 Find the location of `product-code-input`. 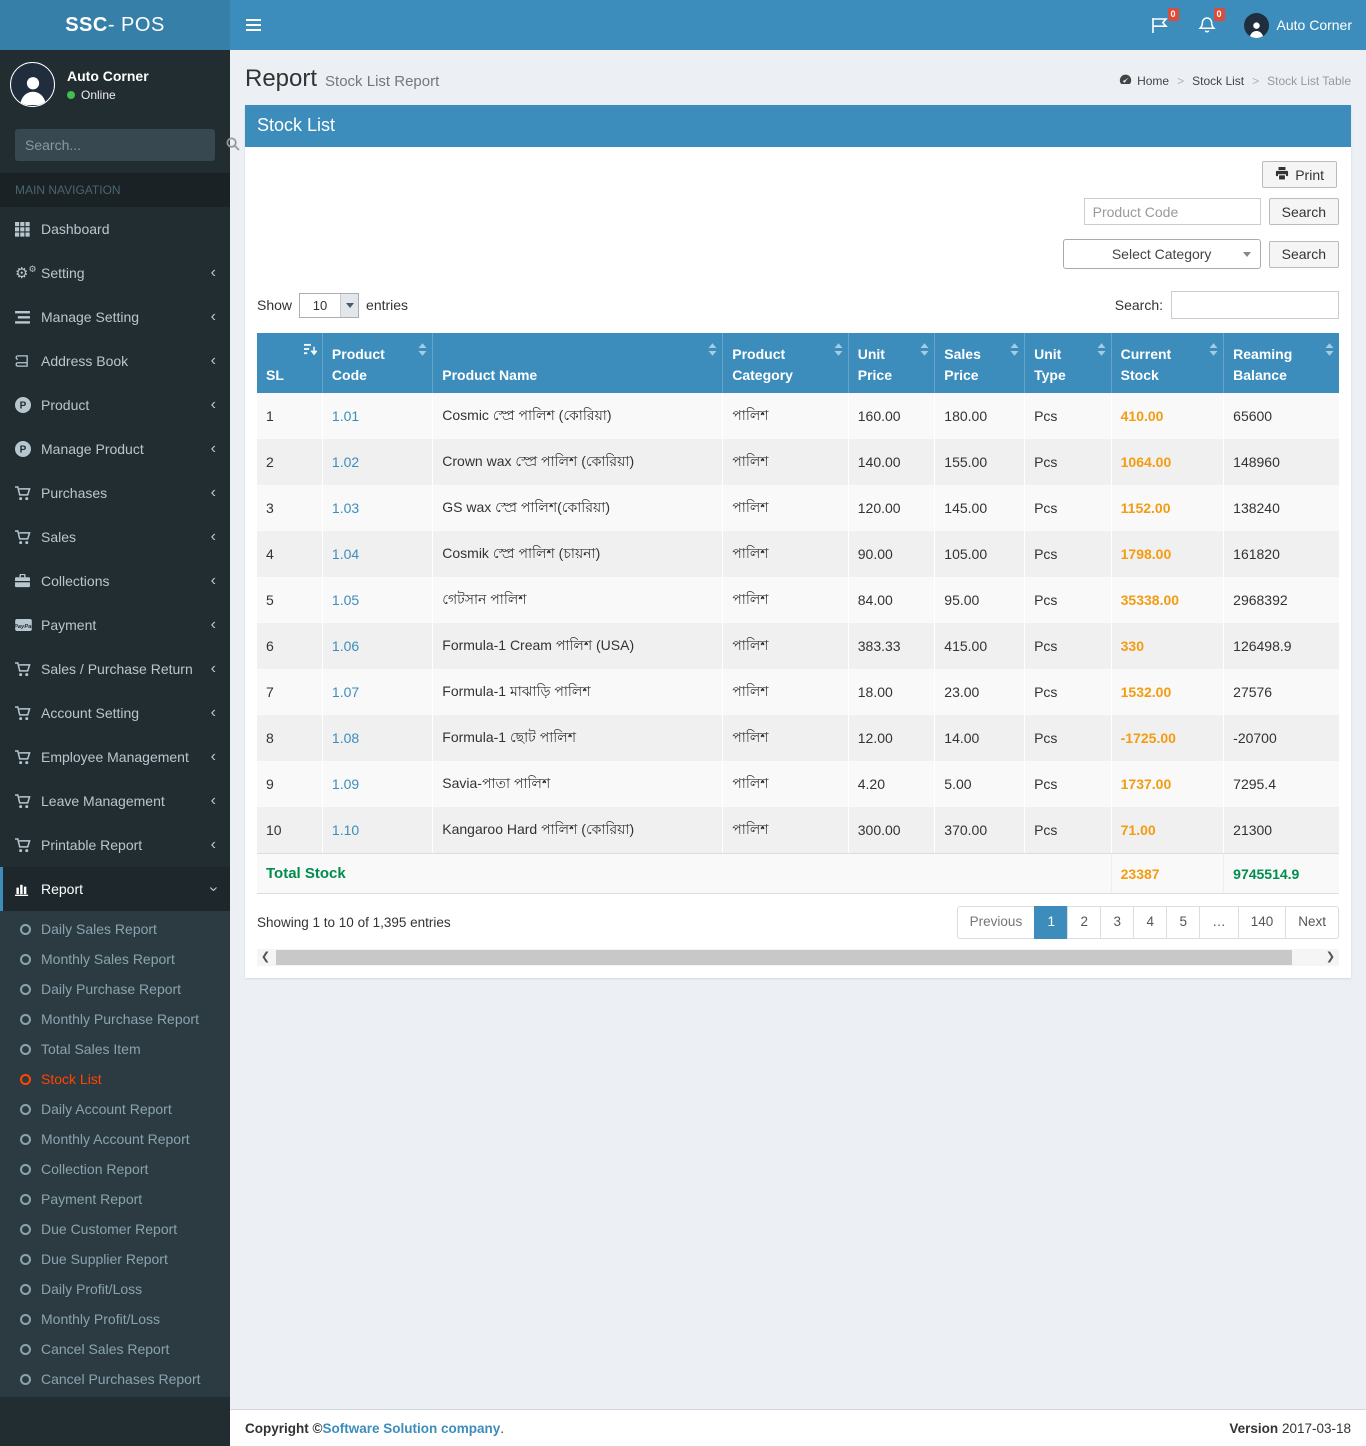

product-code-input is located at coordinates (1172, 211).